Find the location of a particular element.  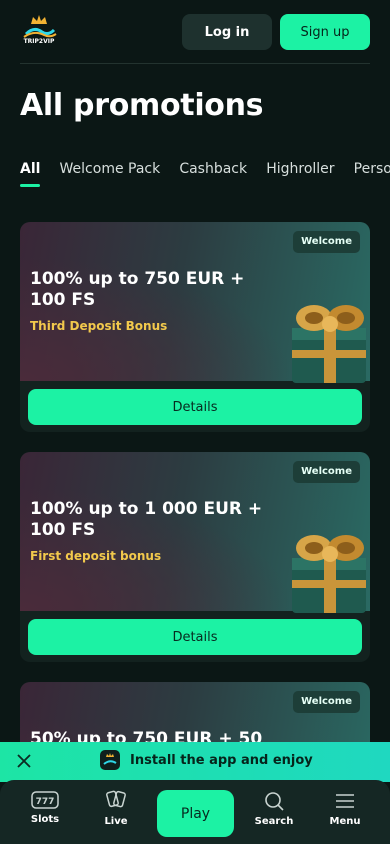

bottom-navigation: 777 Slots Live Play Search Menu is located at coordinates (195, 812).